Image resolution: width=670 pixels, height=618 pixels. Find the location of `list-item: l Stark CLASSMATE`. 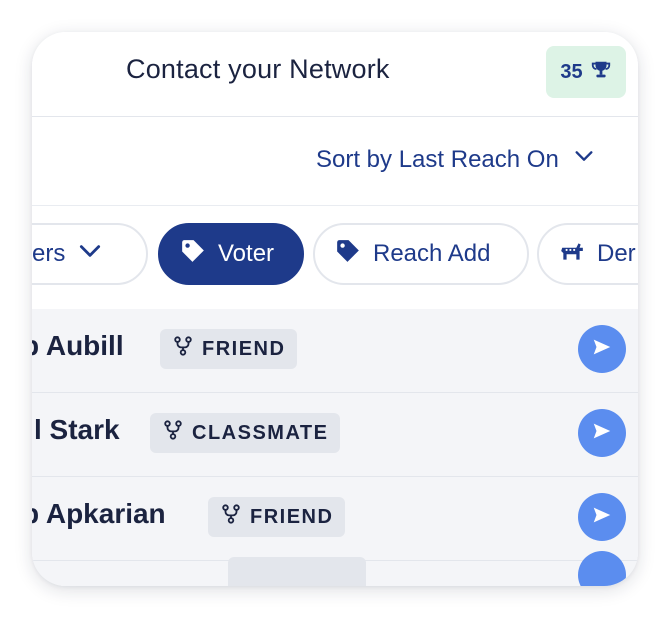

list-item: l Stark CLASSMATE is located at coordinates (335, 435).